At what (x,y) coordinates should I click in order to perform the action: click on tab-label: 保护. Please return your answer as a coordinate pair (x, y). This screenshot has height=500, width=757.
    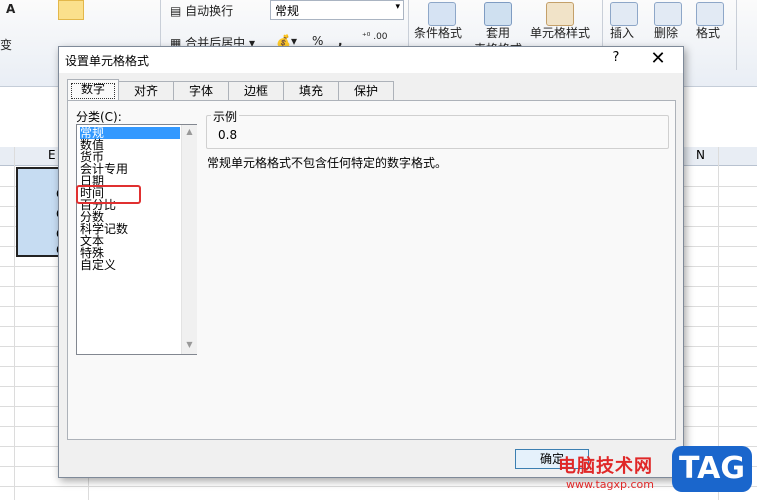
    Looking at the image, I should click on (365, 91).